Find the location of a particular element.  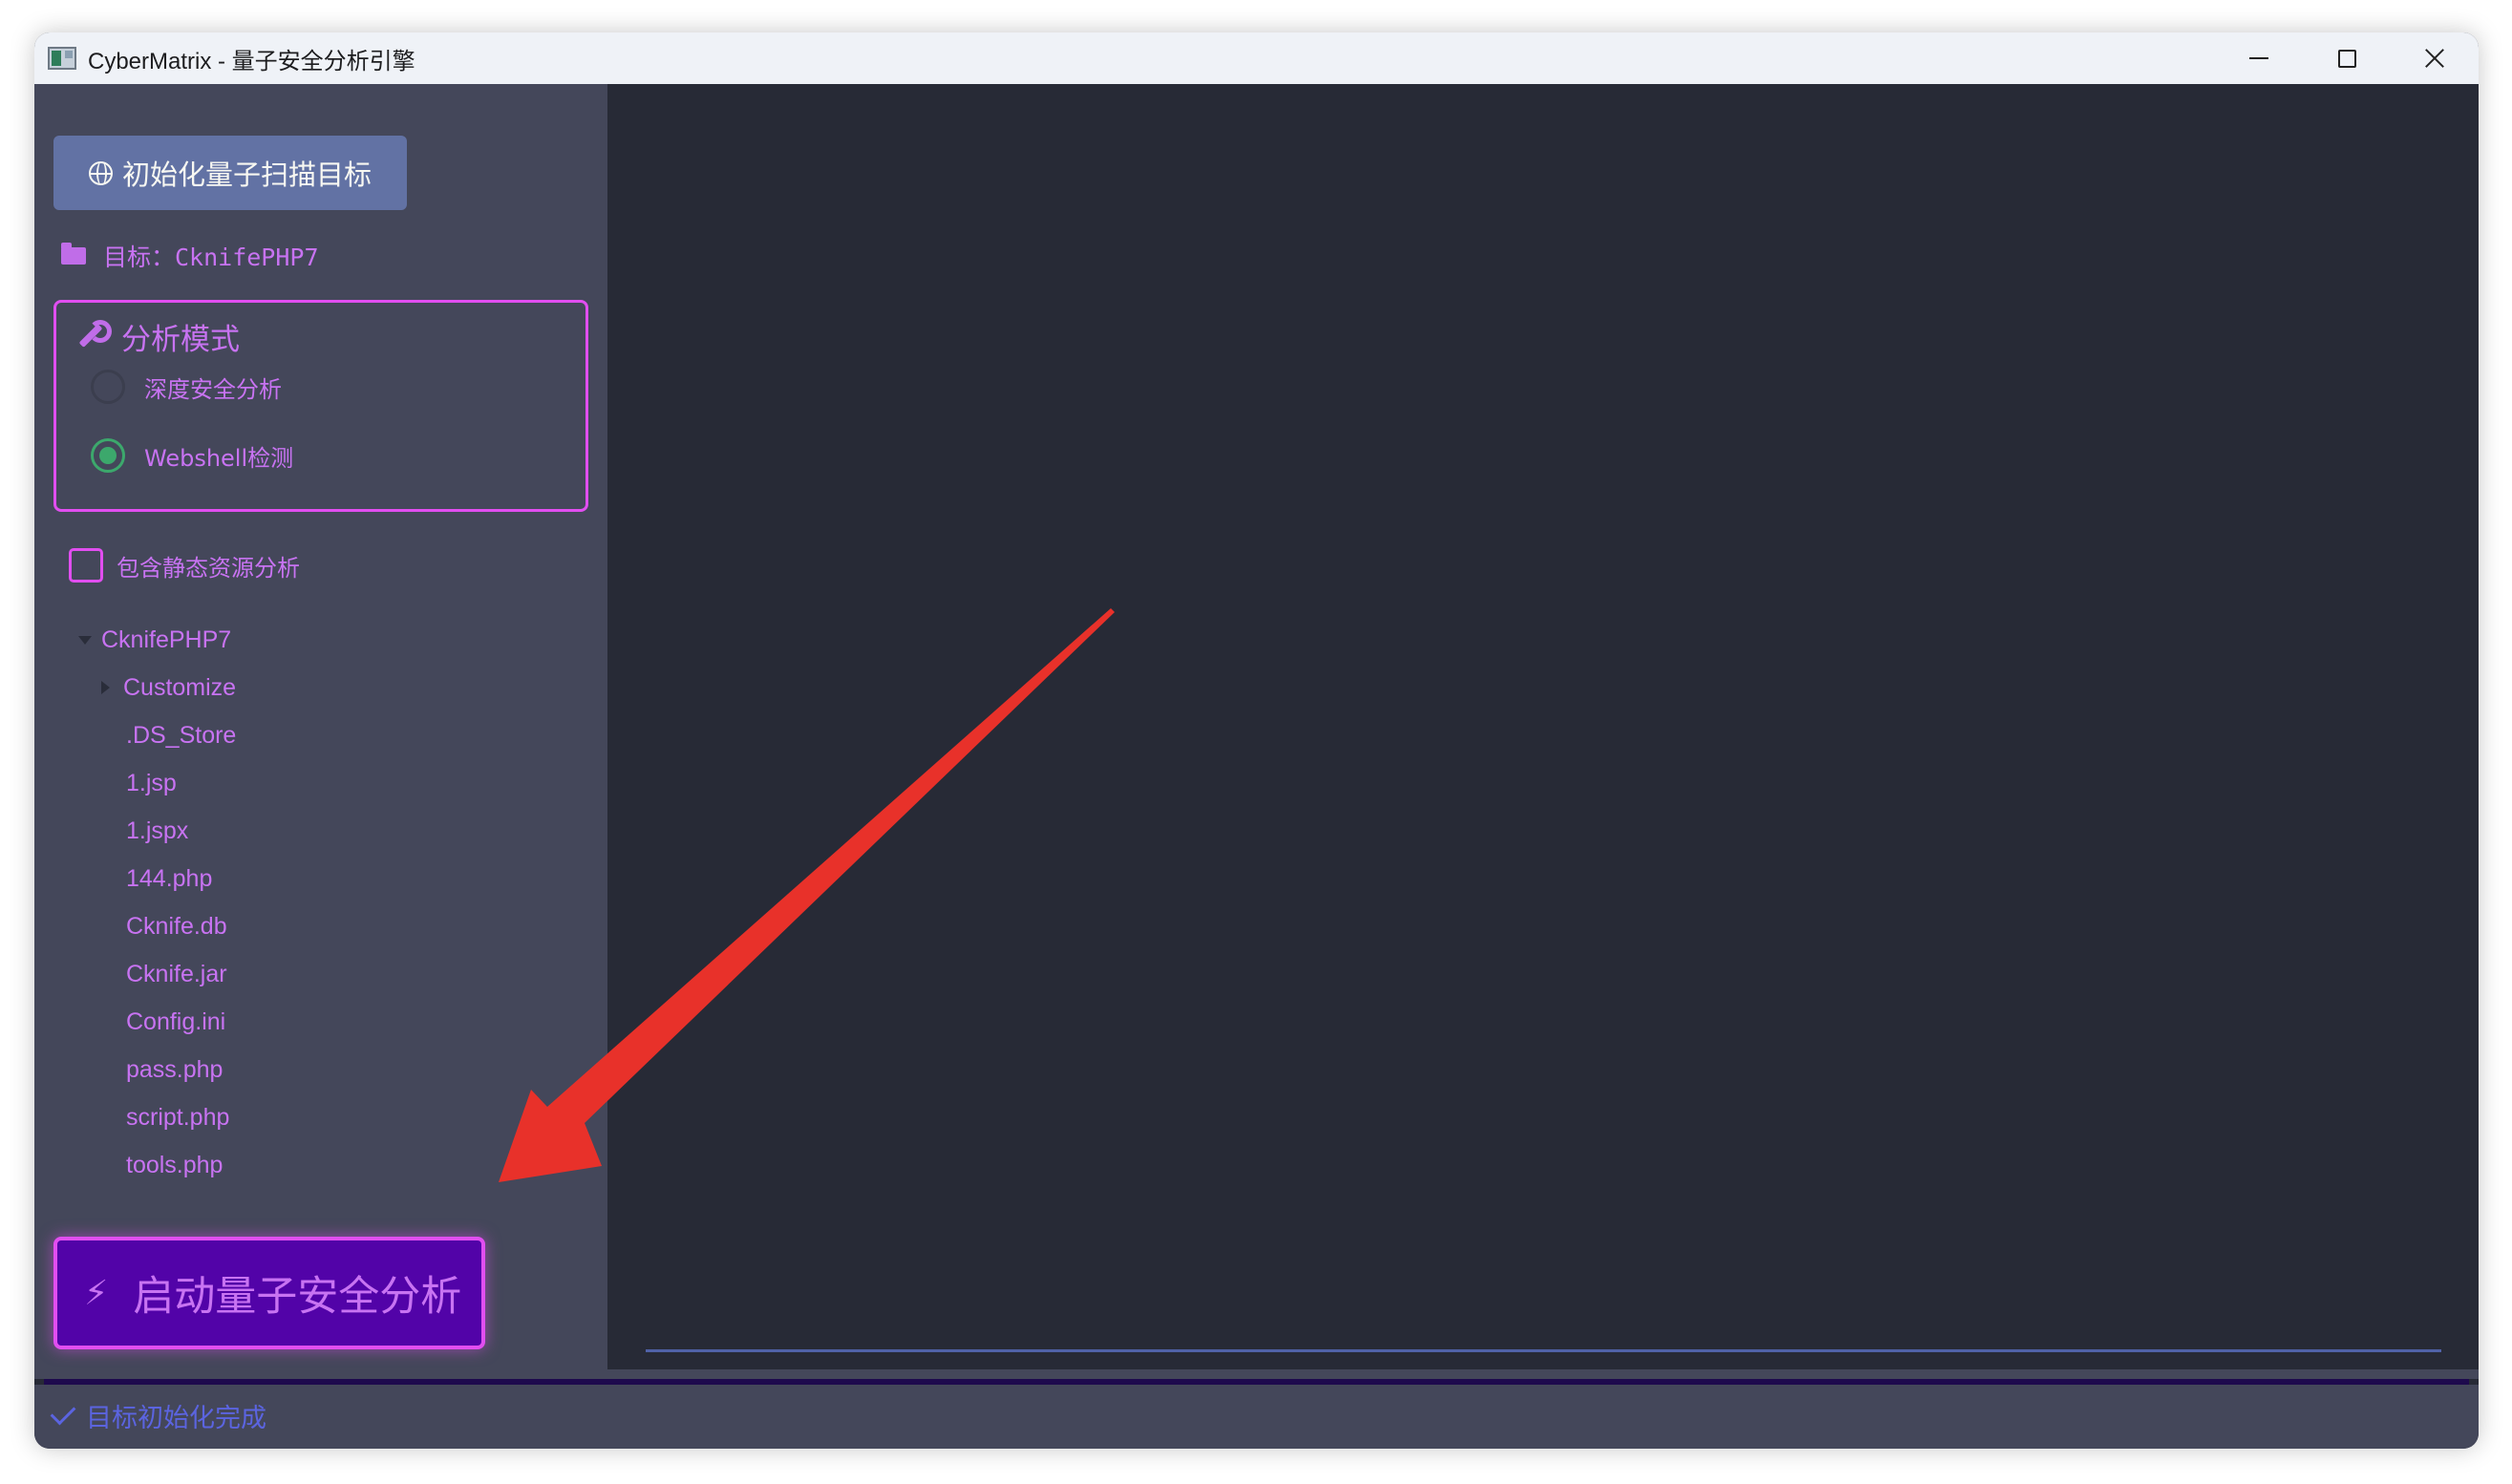

init-scan-target-label: 初始化量子扫描目标 is located at coordinates (246, 175).